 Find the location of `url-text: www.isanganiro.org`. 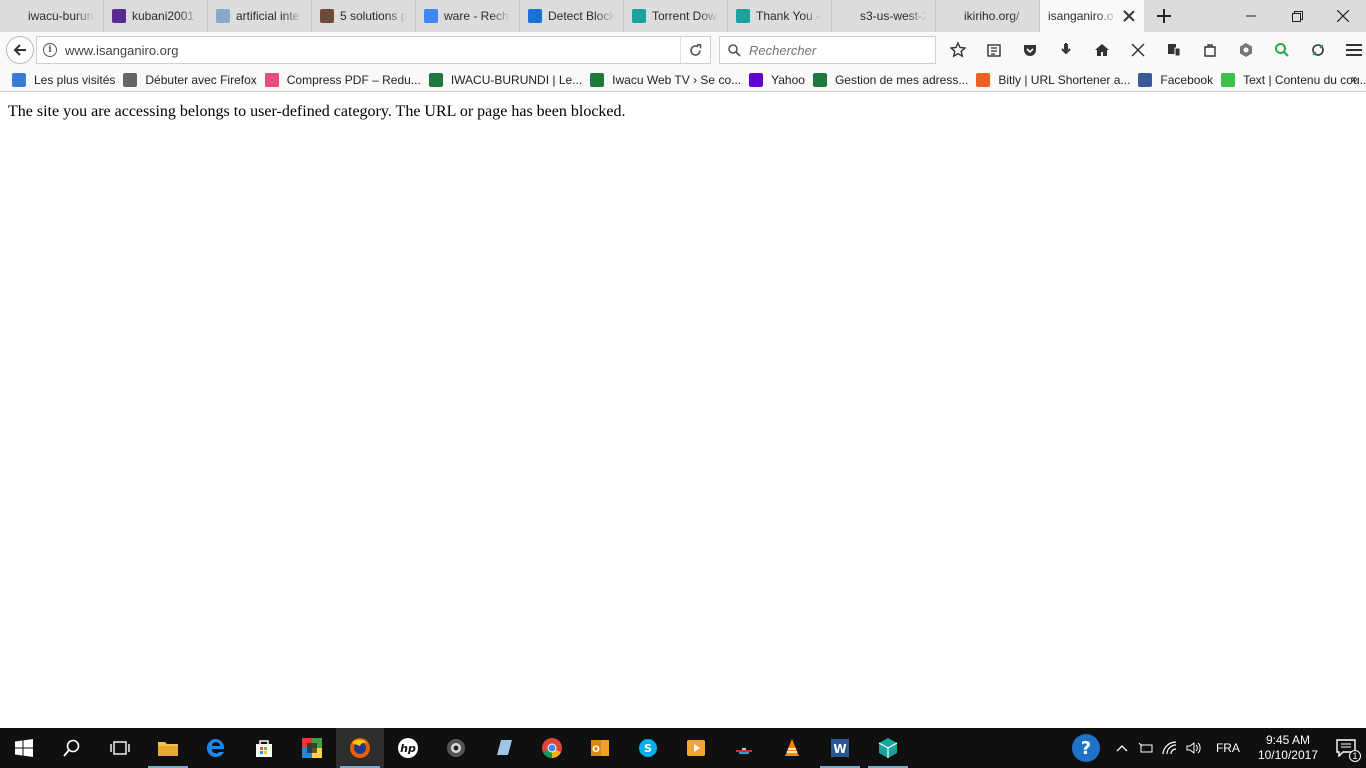

url-text: www.isanganiro.org is located at coordinates (372, 50).